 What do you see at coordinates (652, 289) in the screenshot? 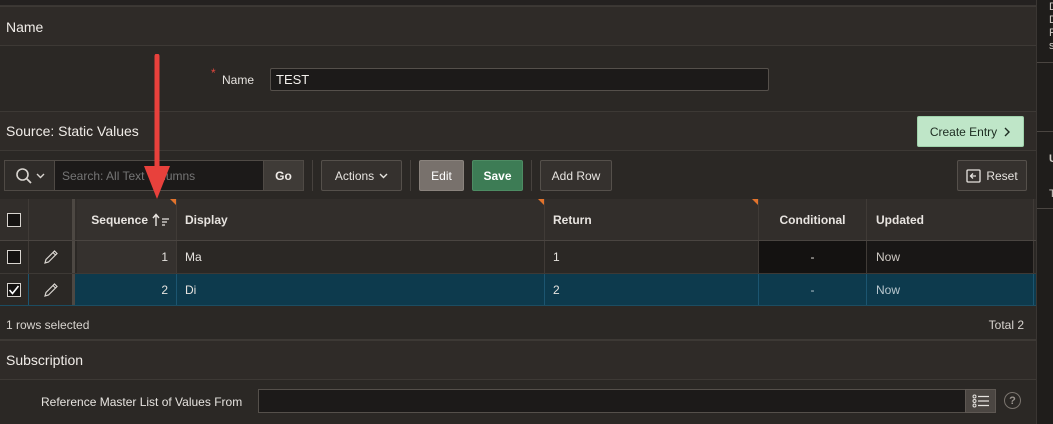
I see `return-cell: 2` at bounding box center [652, 289].